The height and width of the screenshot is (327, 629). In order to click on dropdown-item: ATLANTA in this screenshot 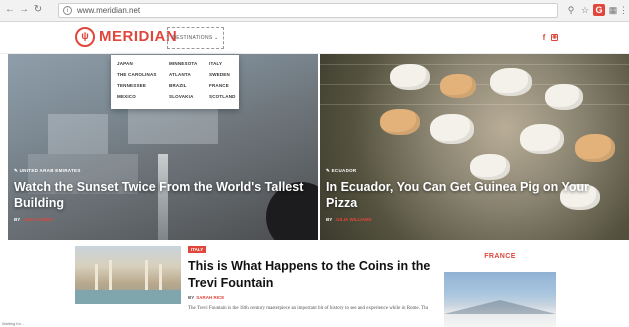, I will do `click(180, 75)`.